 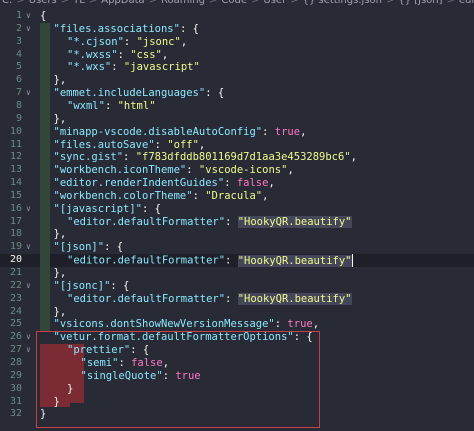 I want to click on code-line: 4 "*.wxss": "css",, so click(x=237, y=55).